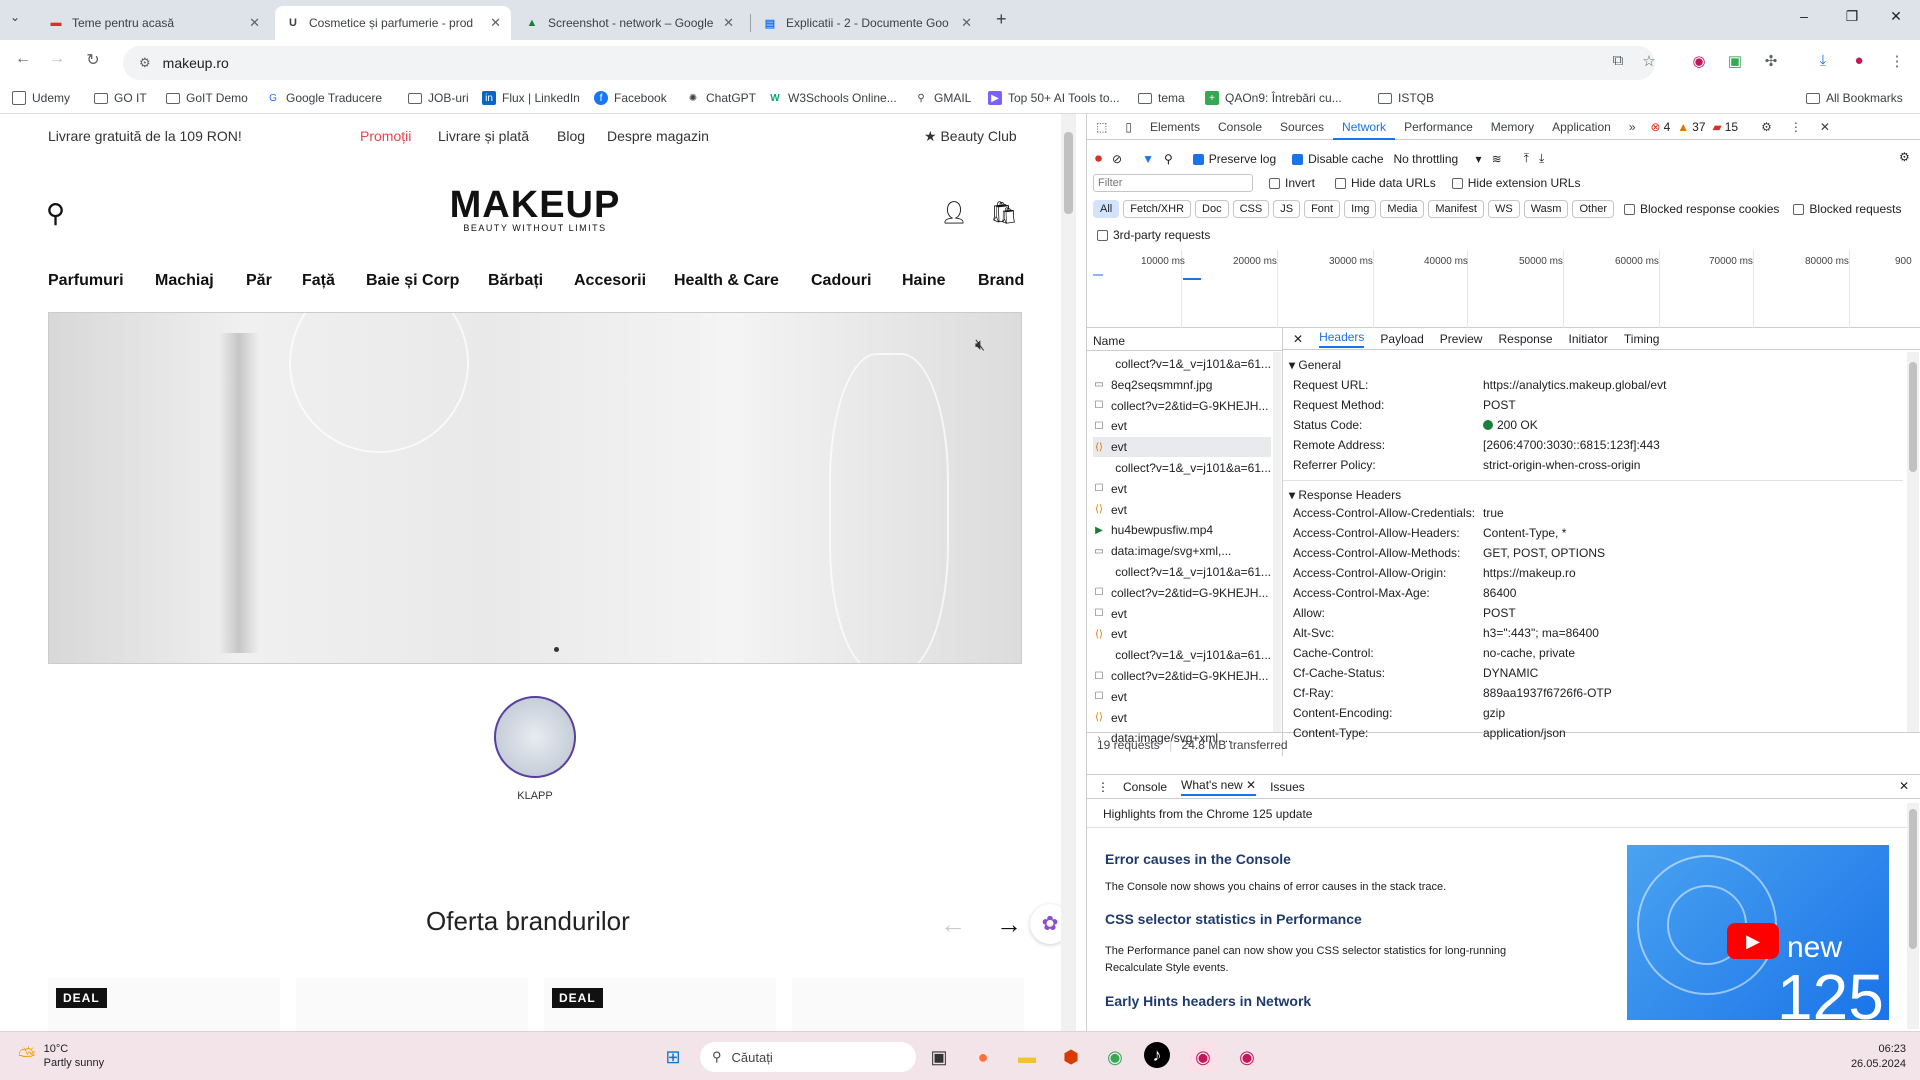  I want to click on drawer-tab-issues: Issues, so click(1287, 787).